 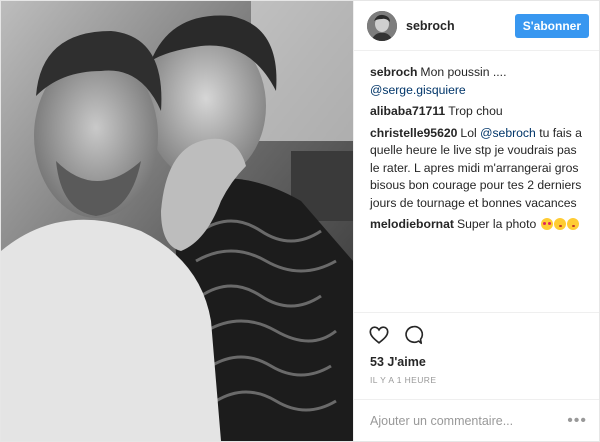 I want to click on comment-text: Trop chou, so click(x=475, y=111).